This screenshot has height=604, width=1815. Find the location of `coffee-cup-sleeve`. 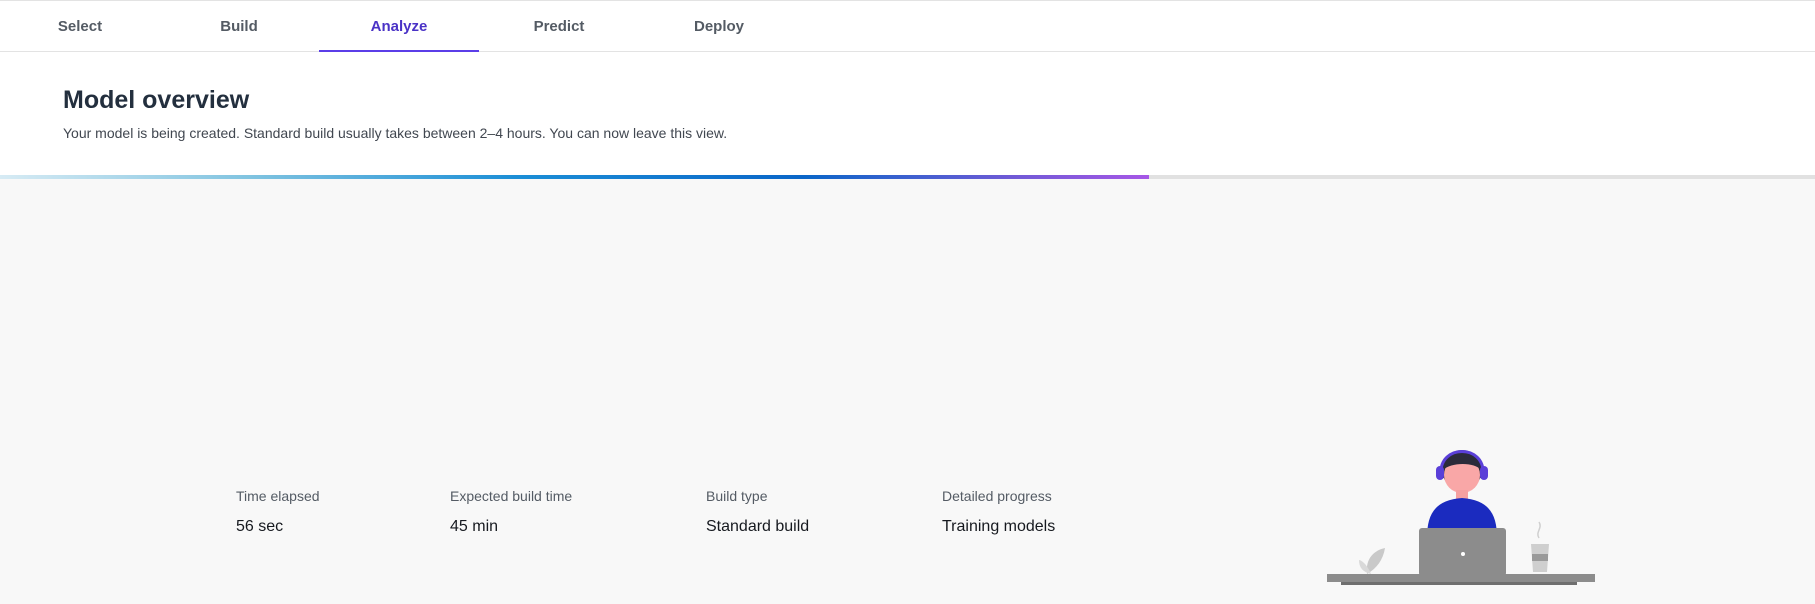

coffee-cup-sleeve is located at coordinates (1540, 557).